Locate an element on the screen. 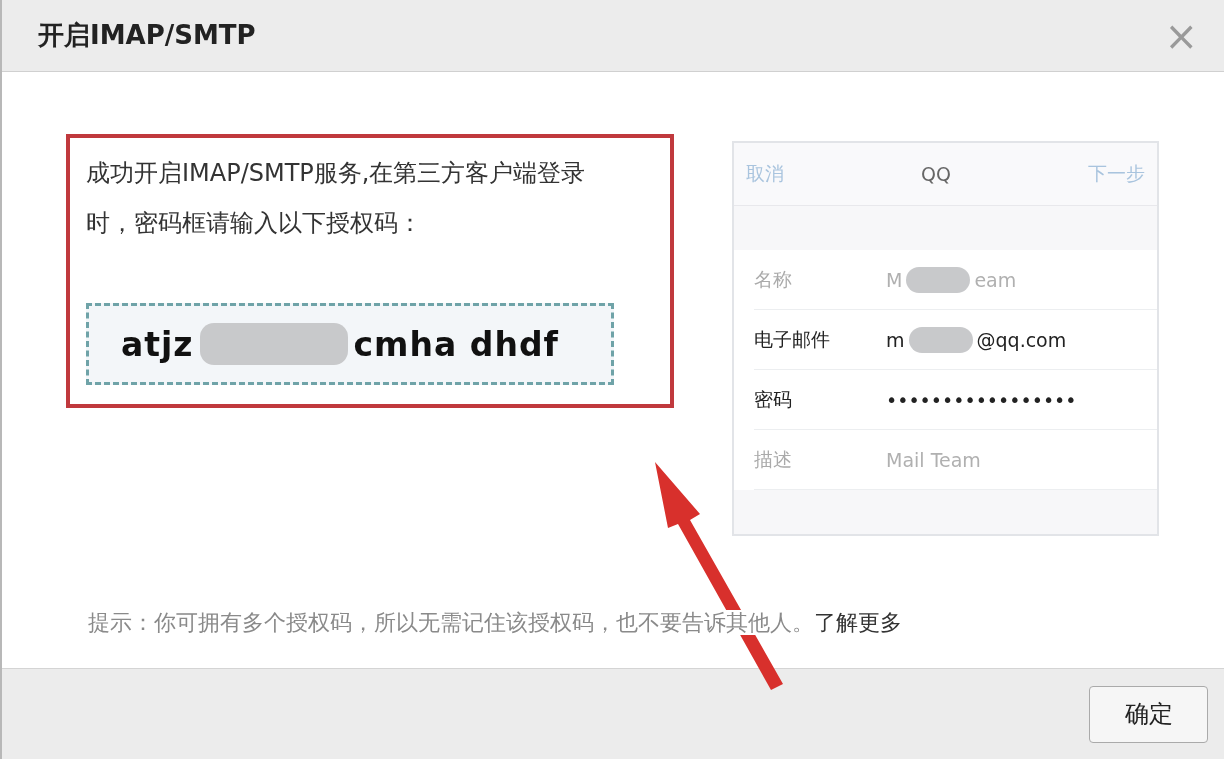 The image size is (1224, 759). learn-more-link: 了解更多 is located at coordinates (858, 622).